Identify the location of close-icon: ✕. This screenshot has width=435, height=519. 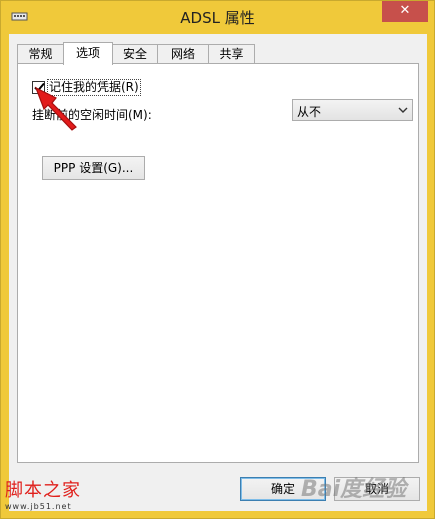
(405, 10).